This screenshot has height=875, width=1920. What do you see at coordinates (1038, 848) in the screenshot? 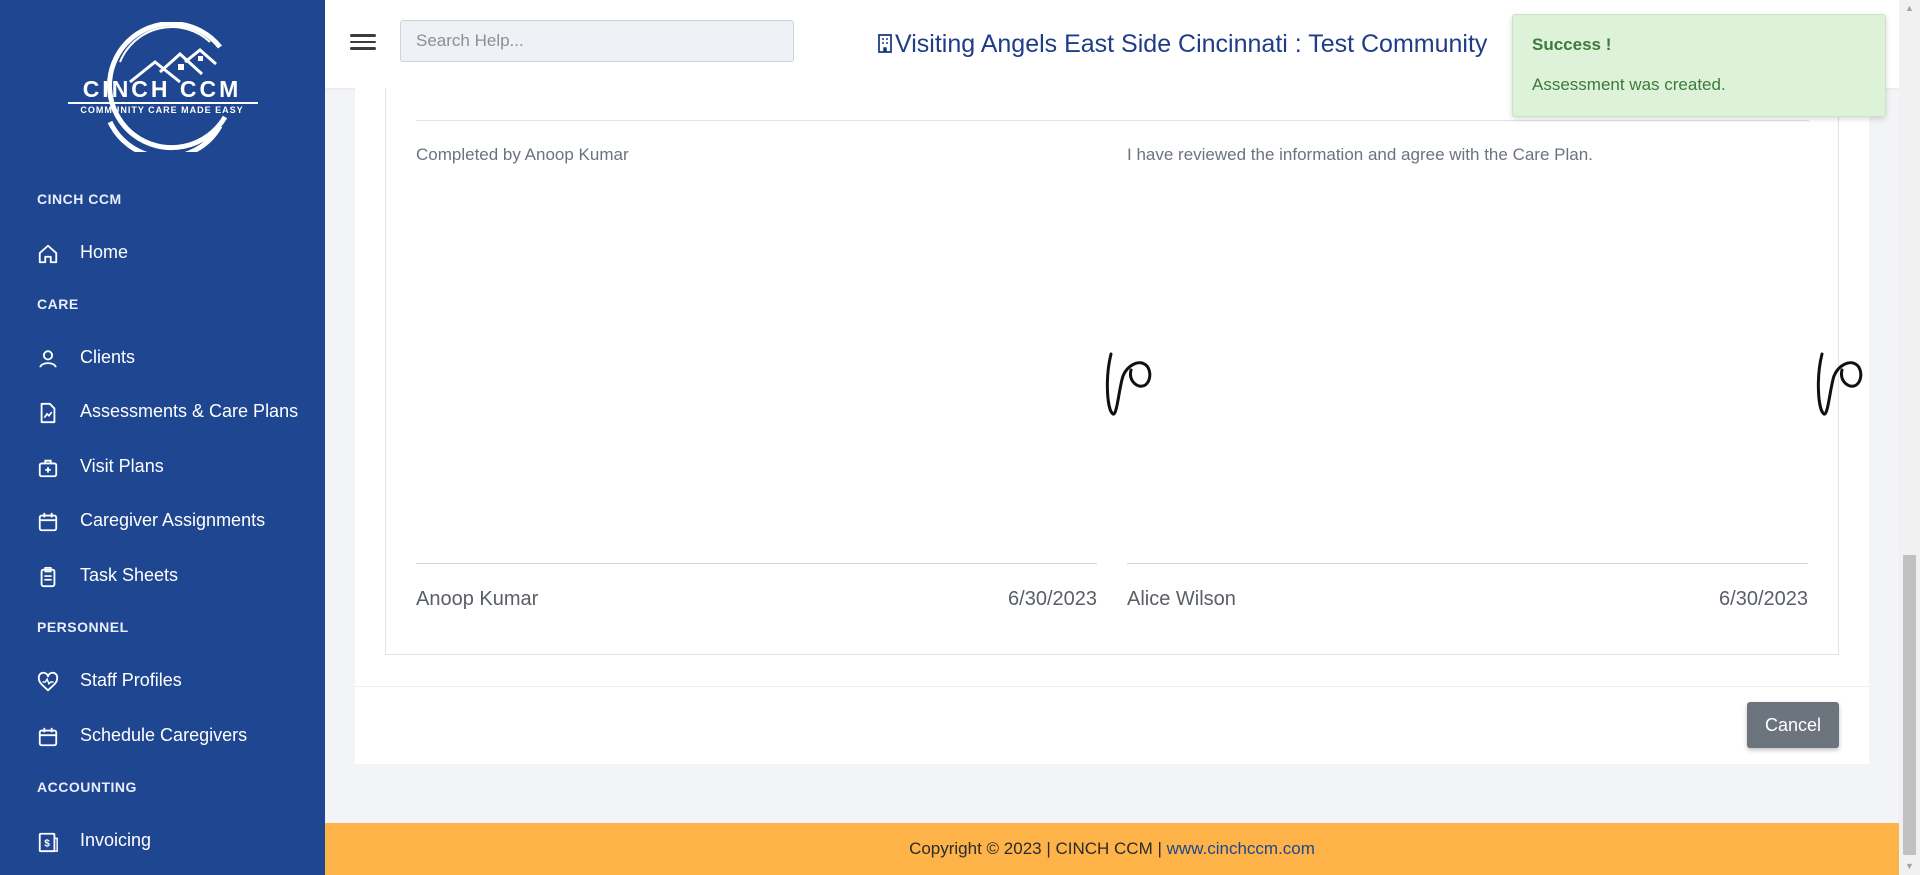
I see `copyright-text: Copyright © 2023 | CINCH CCM |` at bounding box center [1038, 848].